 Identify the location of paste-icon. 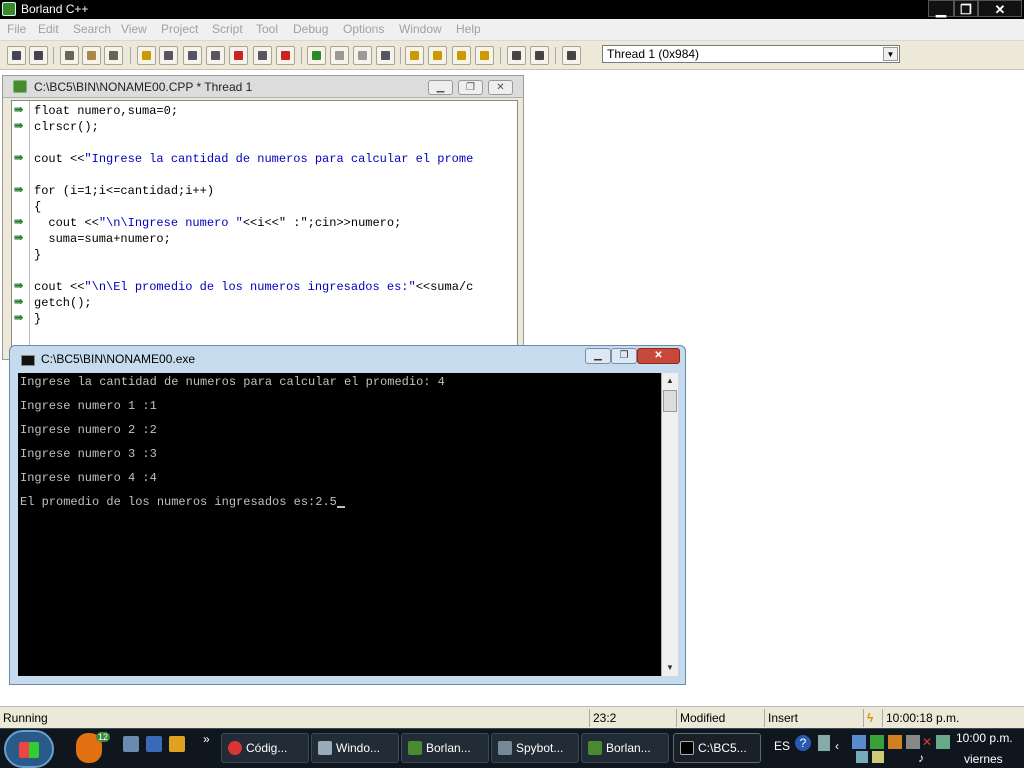
(385, 55).